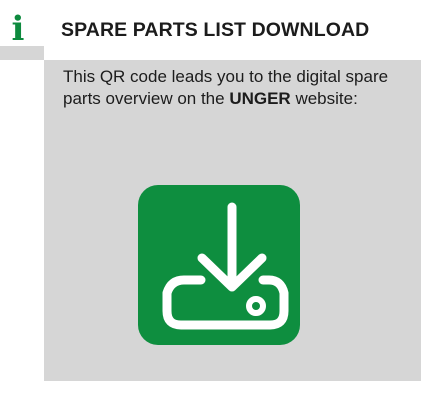 Image resolution: width=441 pixels, height=407 pixels. What do you see at coordinates (260, 98) in the screenshot?
I see `brand-name: UNGER` at bounding box center [260, 98].